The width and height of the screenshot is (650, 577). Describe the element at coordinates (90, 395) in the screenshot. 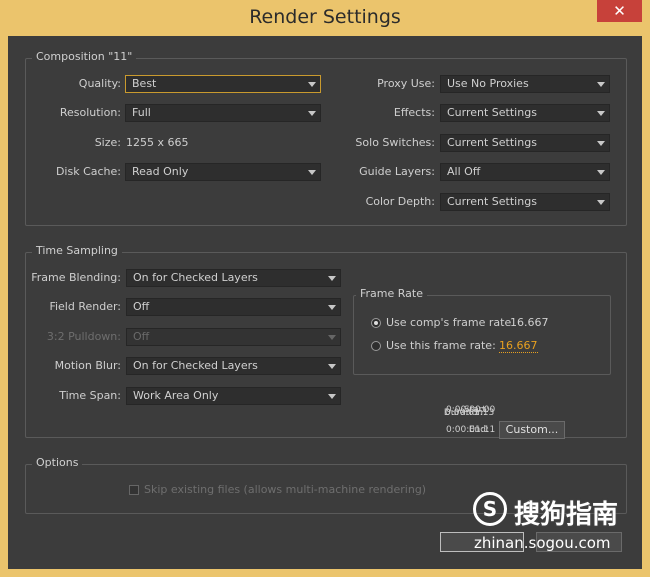

I see `time-span-label: Time Span:` at that location.